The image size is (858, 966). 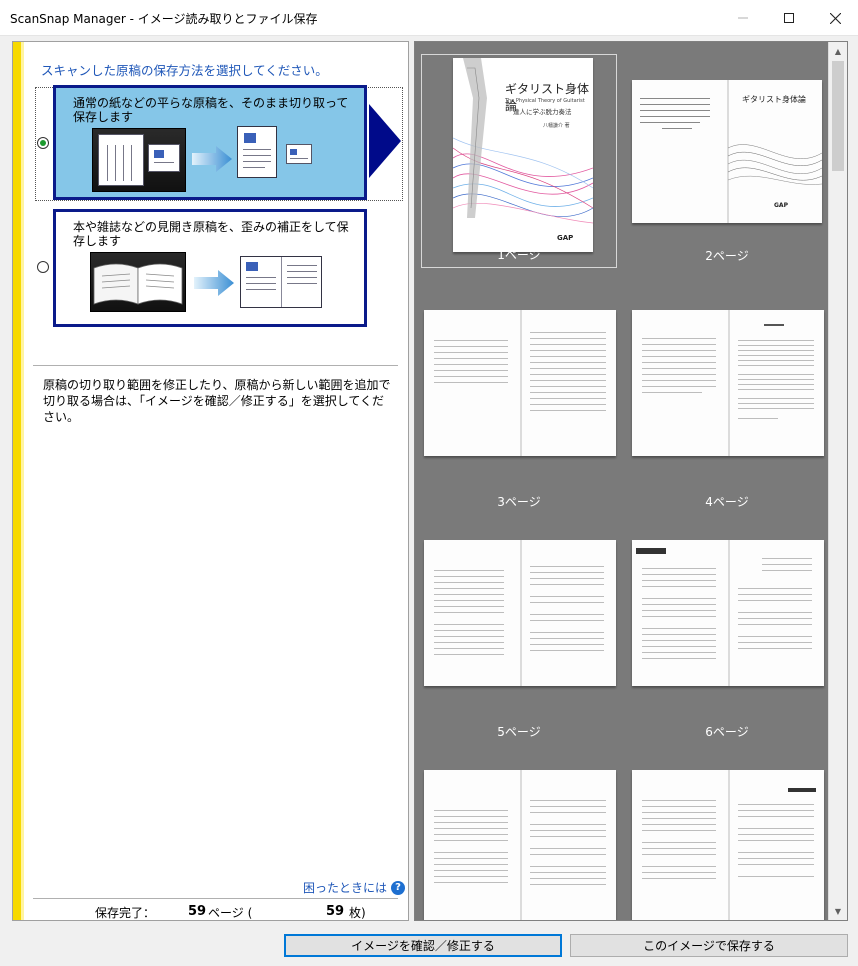 I want to click on status-label: 保存完了：, so click(x=125, y=913).